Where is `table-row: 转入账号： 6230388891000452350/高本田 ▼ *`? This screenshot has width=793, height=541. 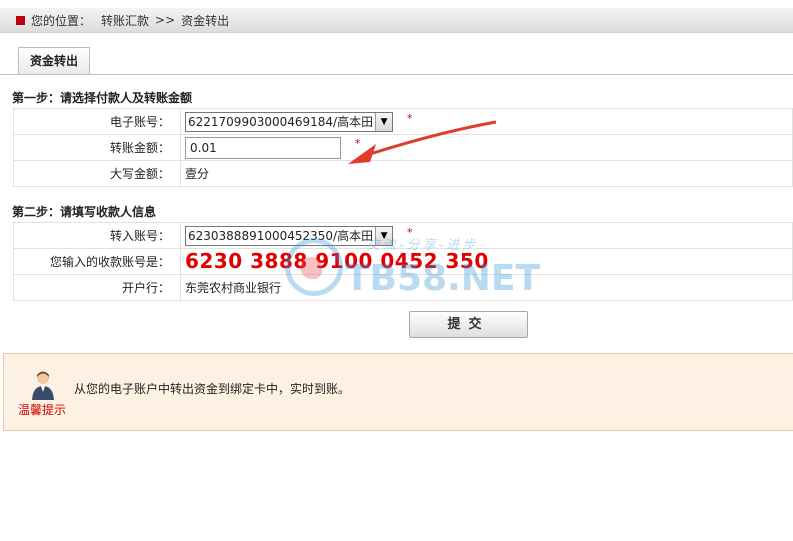
table-row: 转入账号： 6230388891000452350/高本田 ▼ * is located at coordinates (403, 235).